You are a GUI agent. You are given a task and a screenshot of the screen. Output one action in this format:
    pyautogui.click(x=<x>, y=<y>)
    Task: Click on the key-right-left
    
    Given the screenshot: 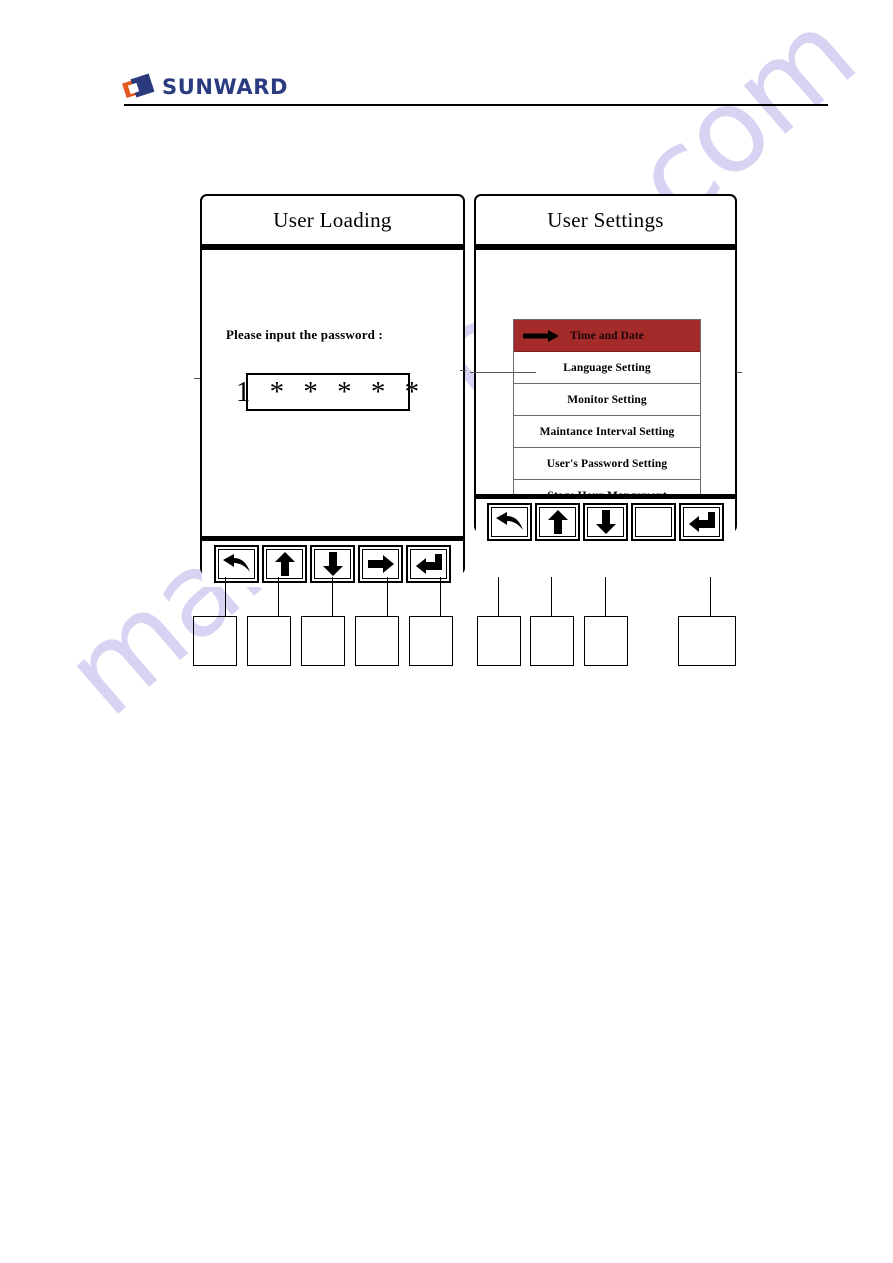 What is the action you would take?
    pyautogui.click(x=380, y=564)
    